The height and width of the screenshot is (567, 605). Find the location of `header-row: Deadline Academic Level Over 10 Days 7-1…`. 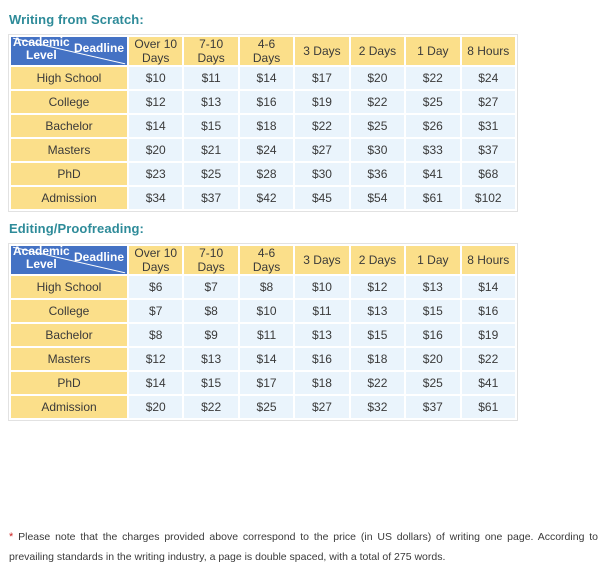

header-row: Deadline Academic Level Over 10 Days 7-1… is located at coordinates (263, 51).